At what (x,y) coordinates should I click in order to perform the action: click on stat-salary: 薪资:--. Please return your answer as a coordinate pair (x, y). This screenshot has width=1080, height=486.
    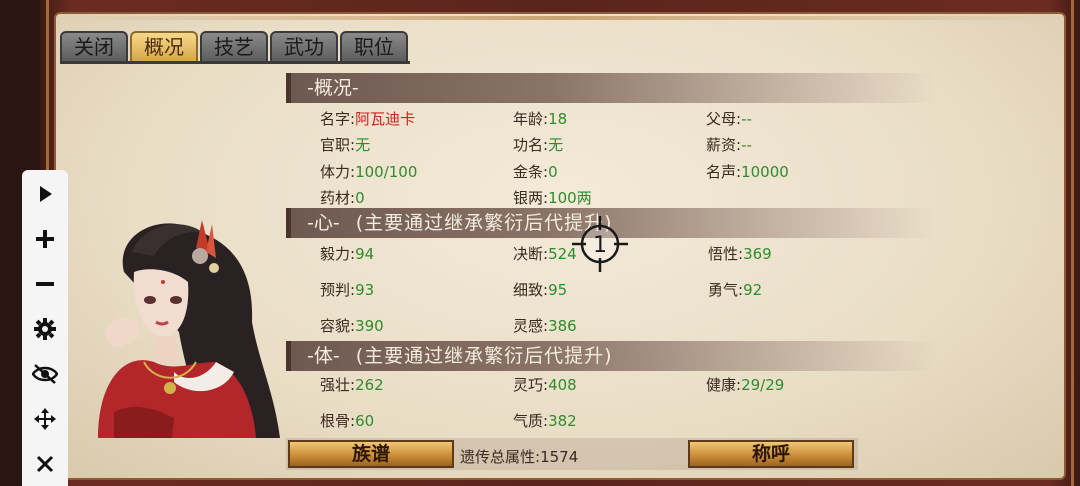
    Looking at the image, I should click on (729, 144).